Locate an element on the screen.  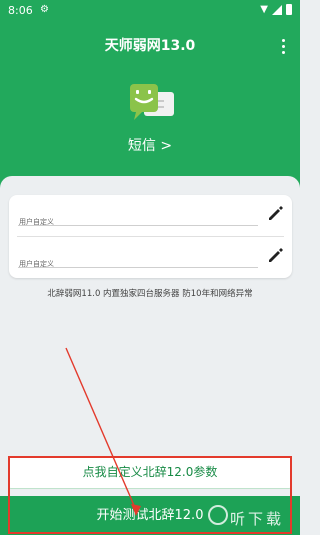
app-title: 天师弱网13.0 is located at coordinates (150, 46).